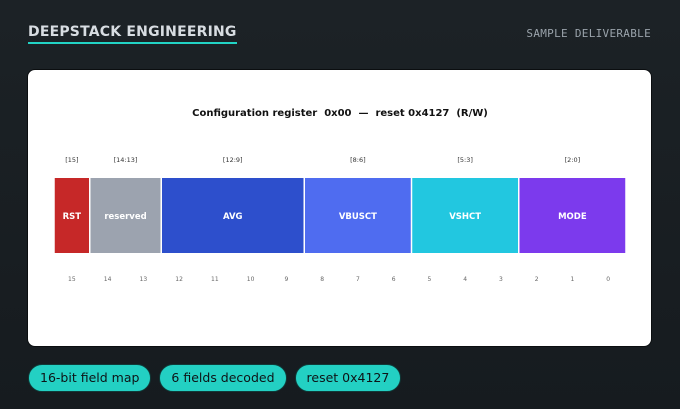 The height and width of the screenshot is (409, 680). Describe the element at coordinates (72, 279) in the screenshot. I see `bit-index-15: 15` at that location.